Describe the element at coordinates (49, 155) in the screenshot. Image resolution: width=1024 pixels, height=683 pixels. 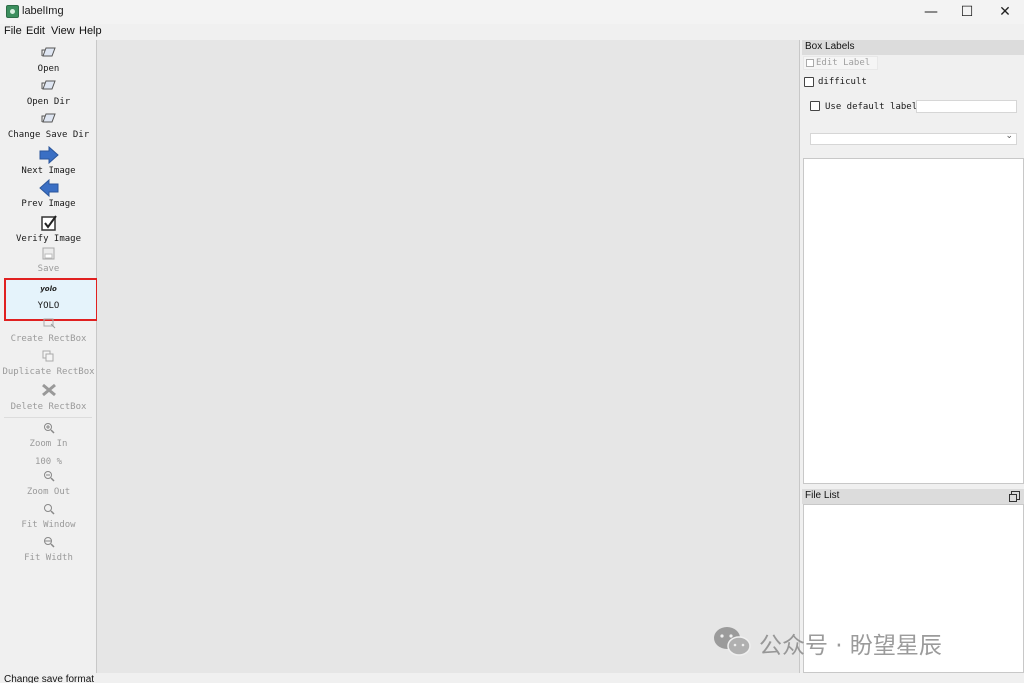
I see `arrow-right-icon` at that location.